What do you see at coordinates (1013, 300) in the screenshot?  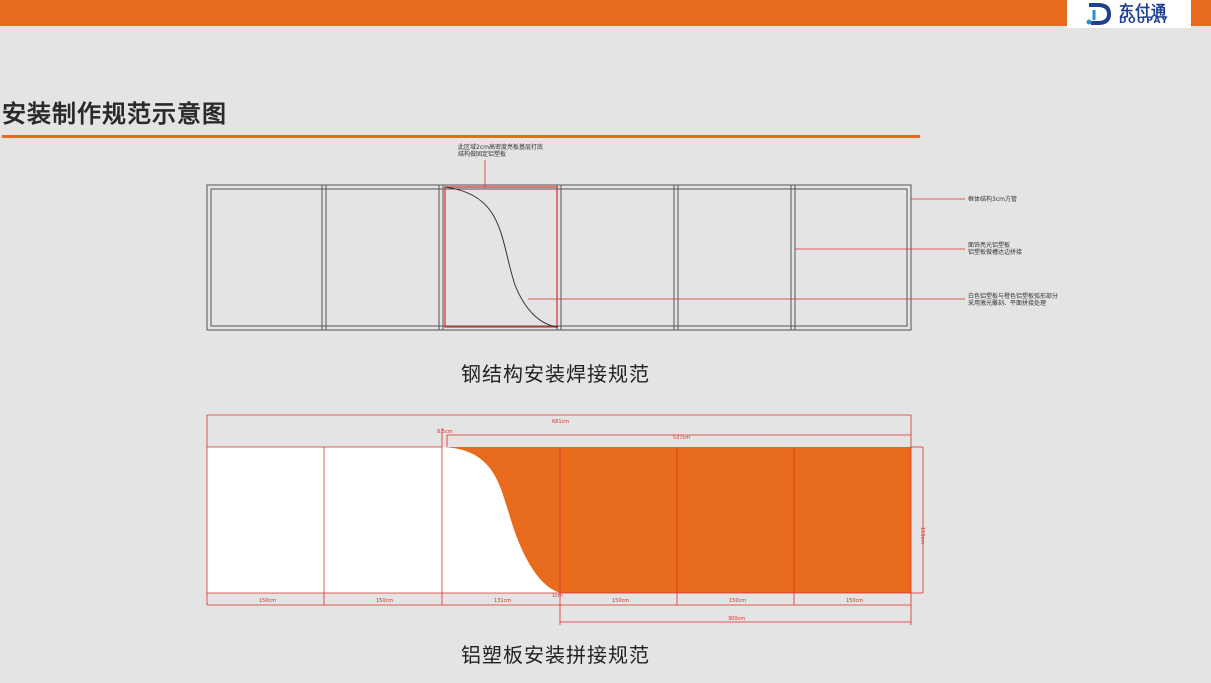 I see `note-curve: 白色铝塑板与橙色铝塑板弧形部分 采用激光雕刻、平面拼接处理` at bounding box center [1013, 300].